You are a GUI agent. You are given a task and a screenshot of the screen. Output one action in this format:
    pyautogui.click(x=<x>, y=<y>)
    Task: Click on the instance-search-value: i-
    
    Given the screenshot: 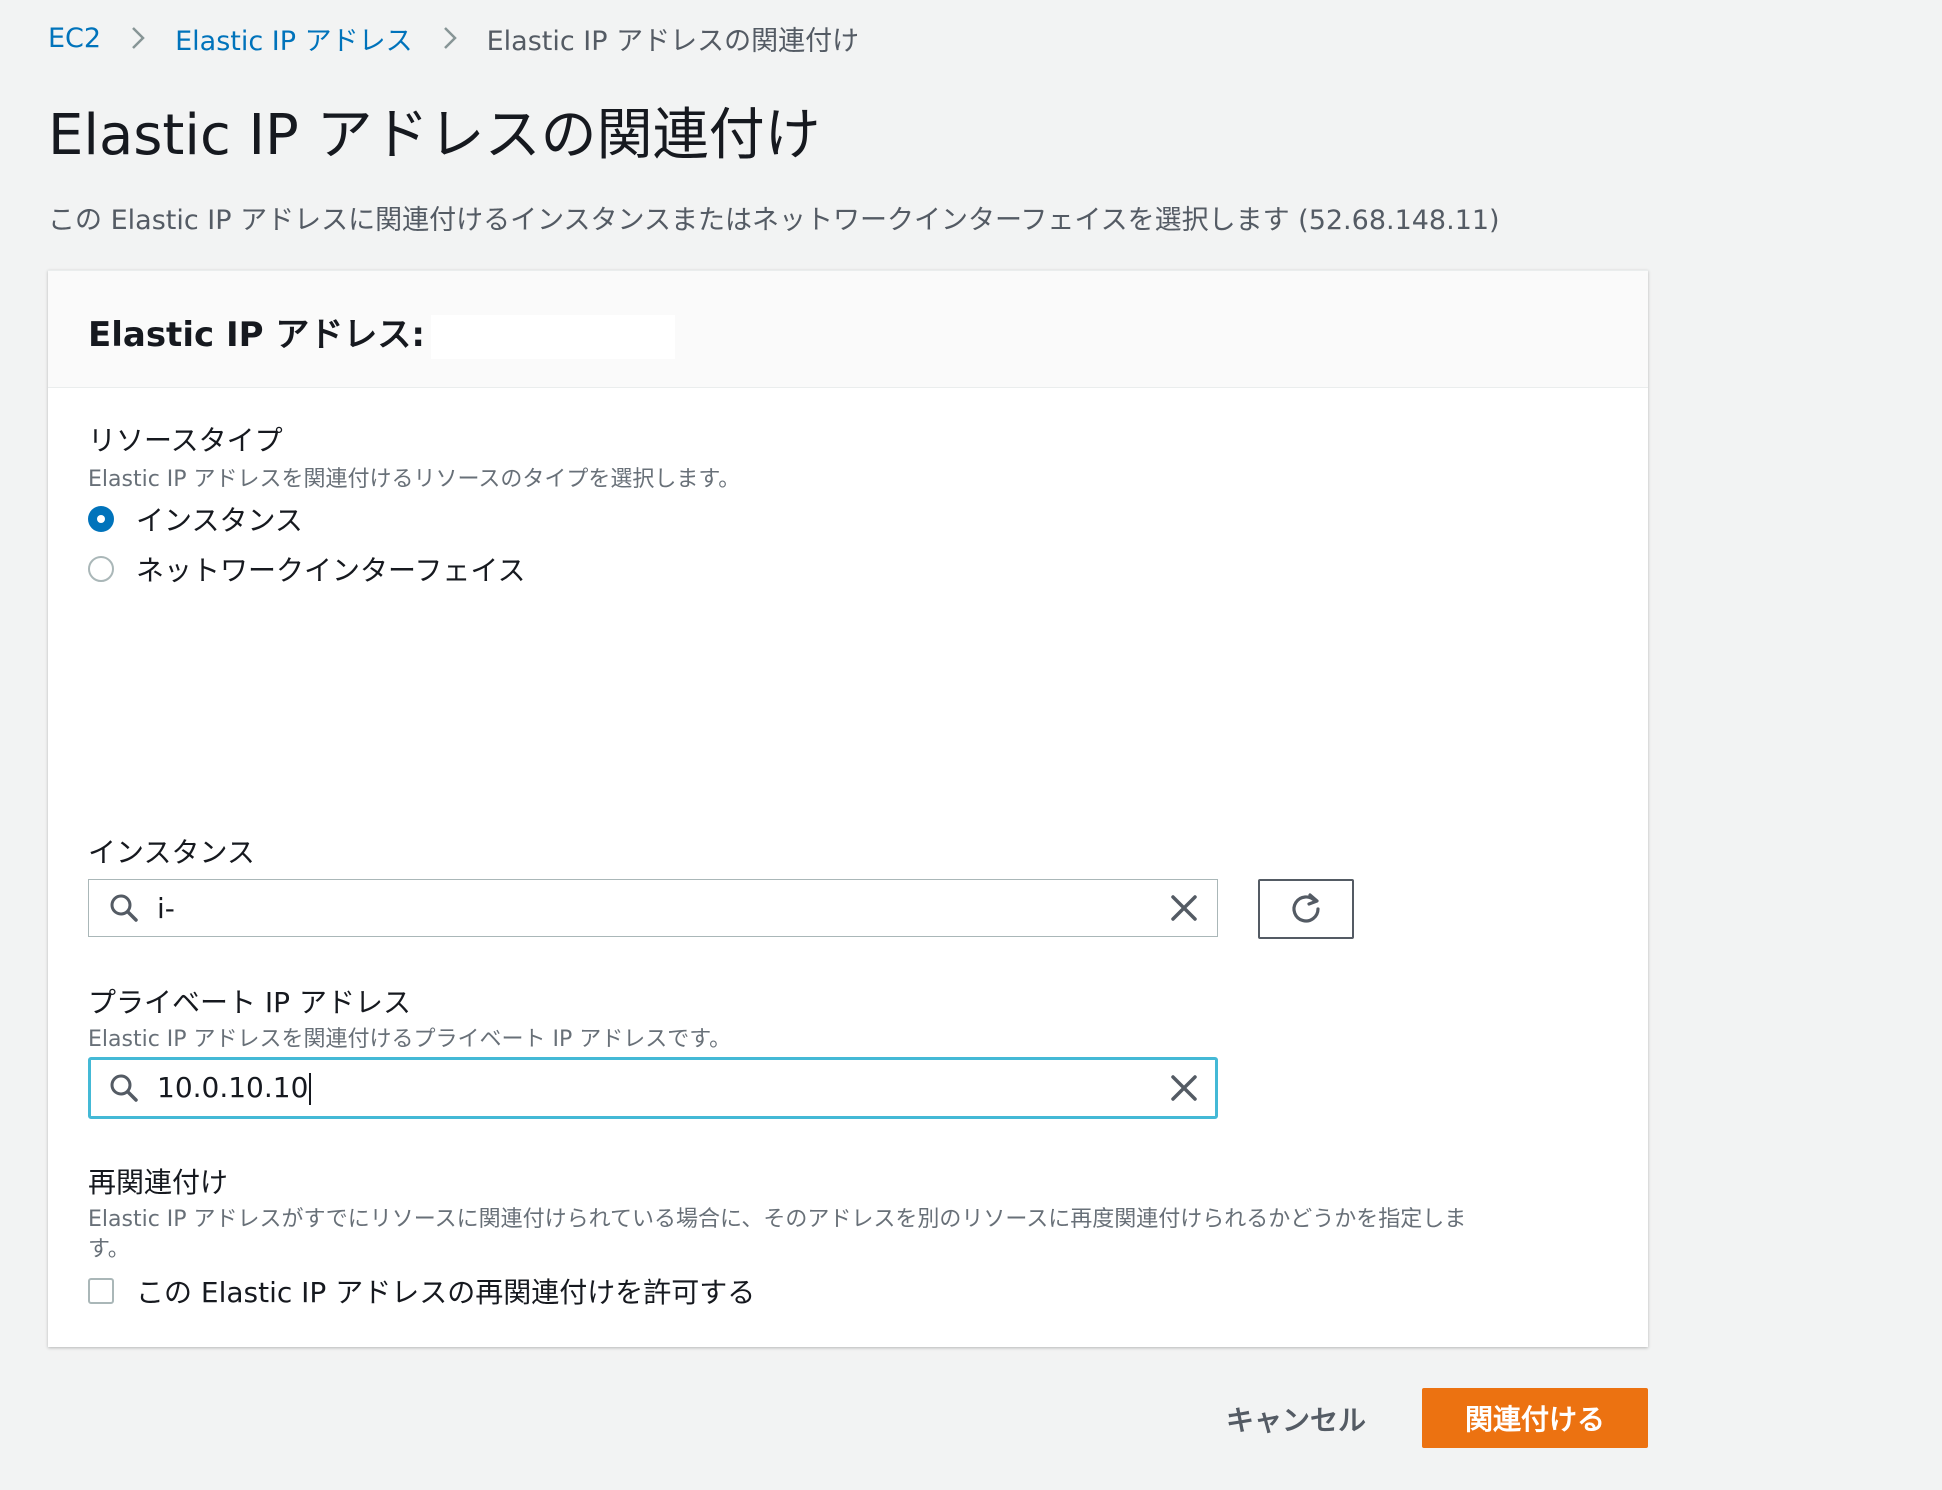 What is the action you would take?
    pyautogui.click(x=663, y=908)
    